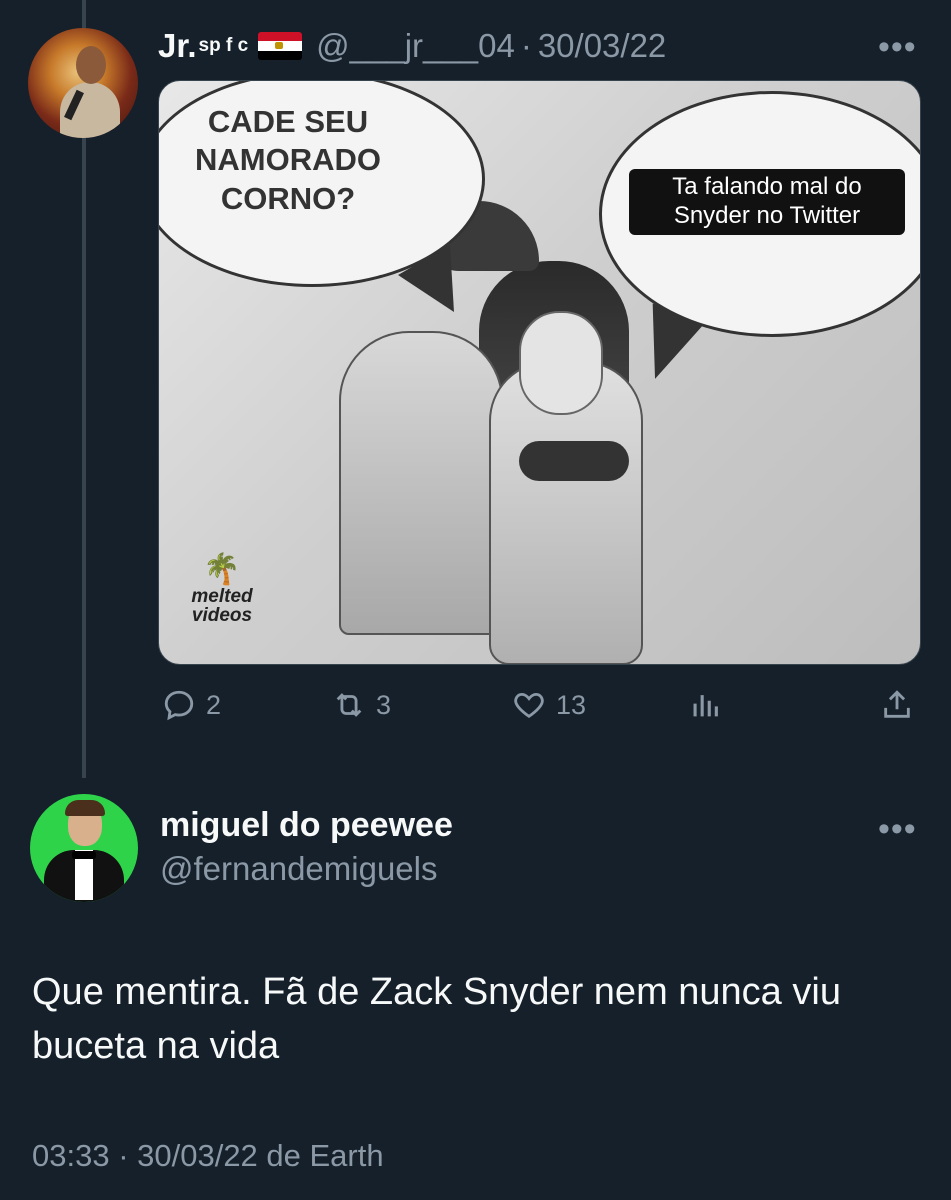 This screenshot has height=1200, width=951. I want to click on display-name: Jr., so click(177, 46).